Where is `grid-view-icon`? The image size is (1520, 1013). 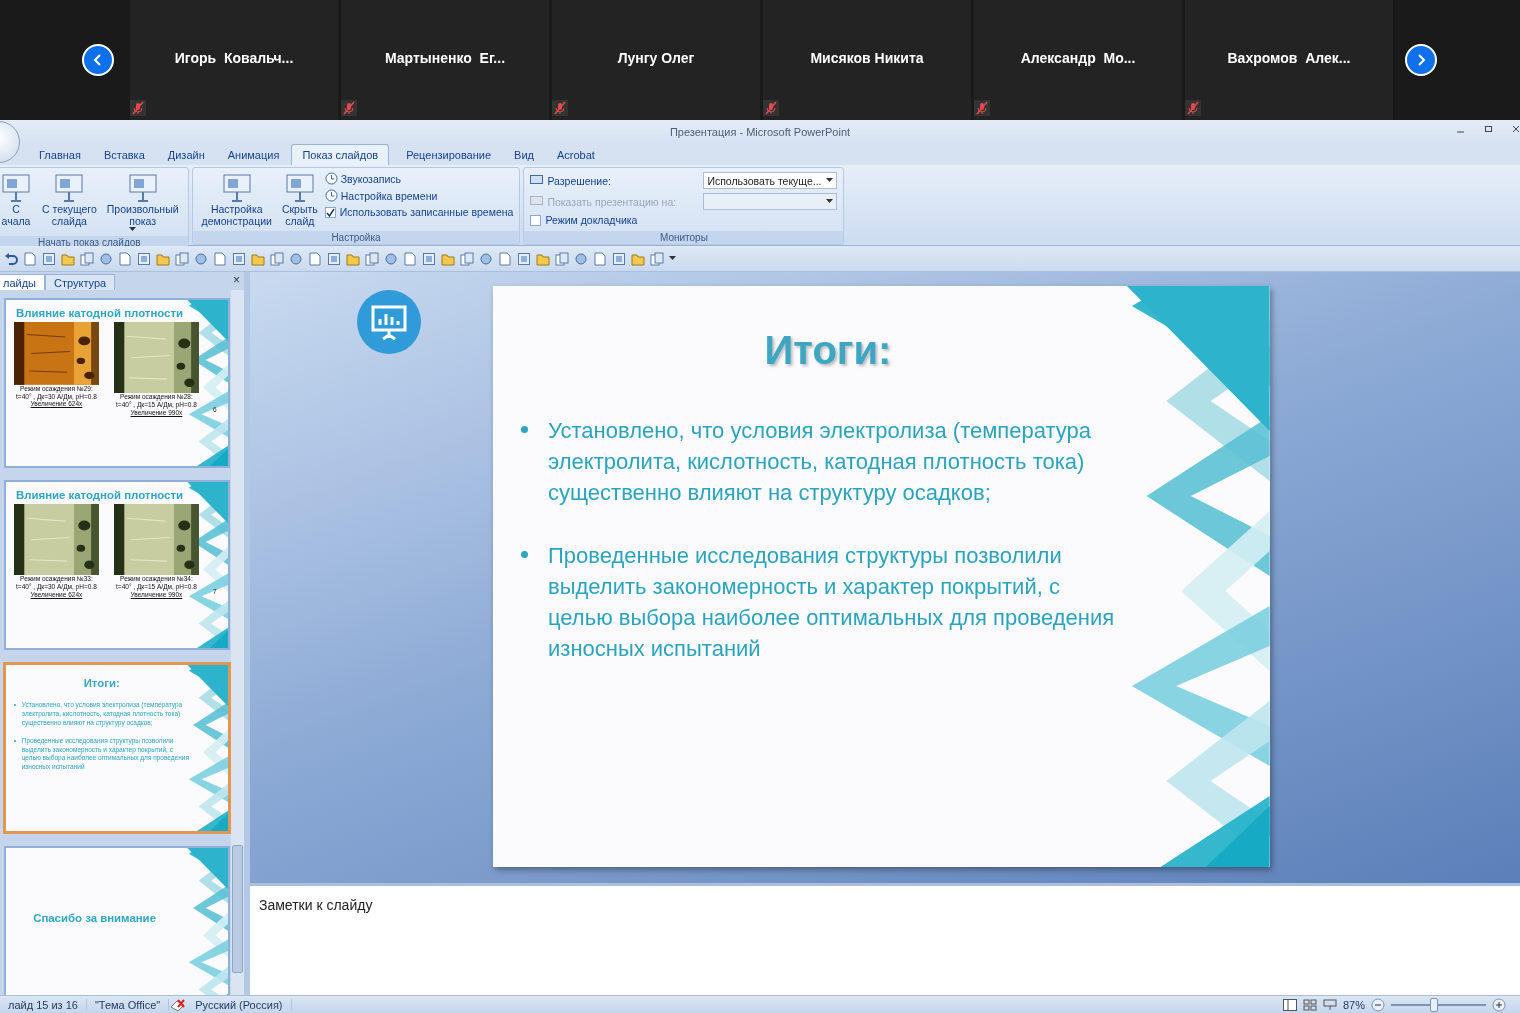 grid-view-icon is located at coordinates (1309, 1004).